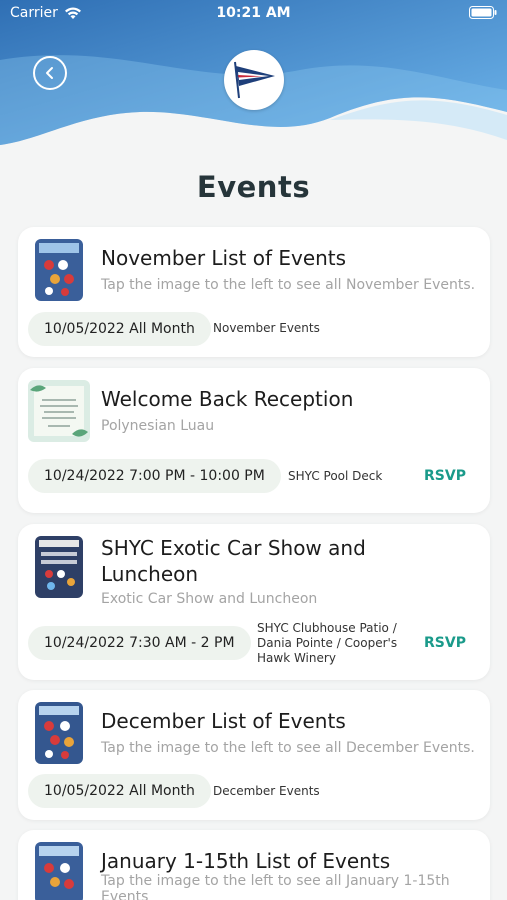 The height and width of the screenshot is (900, 507). Describe the element at coordinates (327, 643) in the screenshot. I see `event-location-line: Dania Pointe / Cooper's` at that location.